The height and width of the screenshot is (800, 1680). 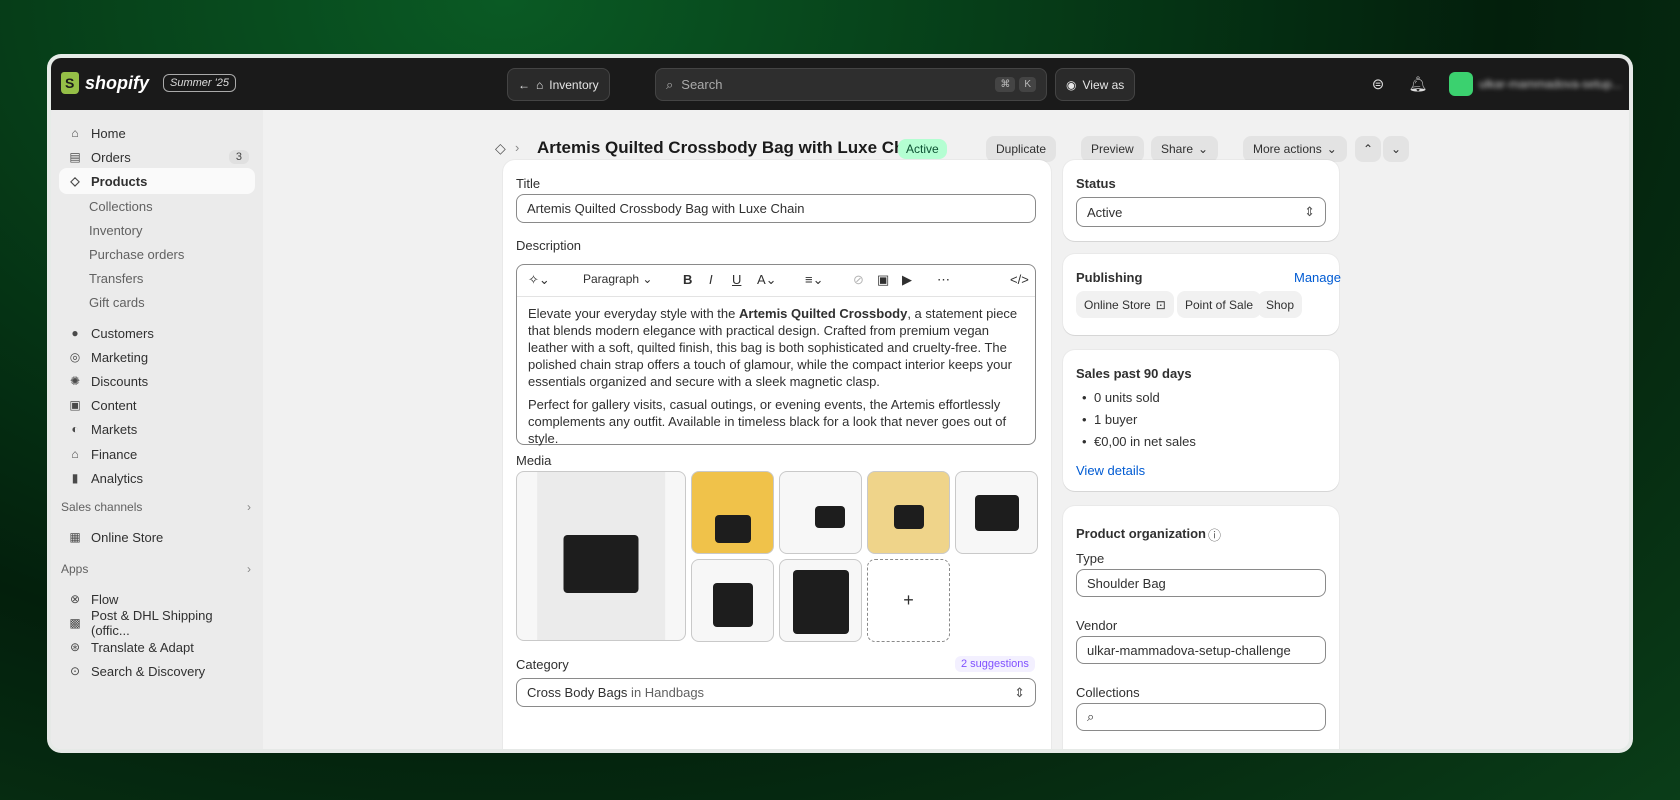 I want to click on sidebar-item-label: Translate & Adapt, so click(x=142, y=647).